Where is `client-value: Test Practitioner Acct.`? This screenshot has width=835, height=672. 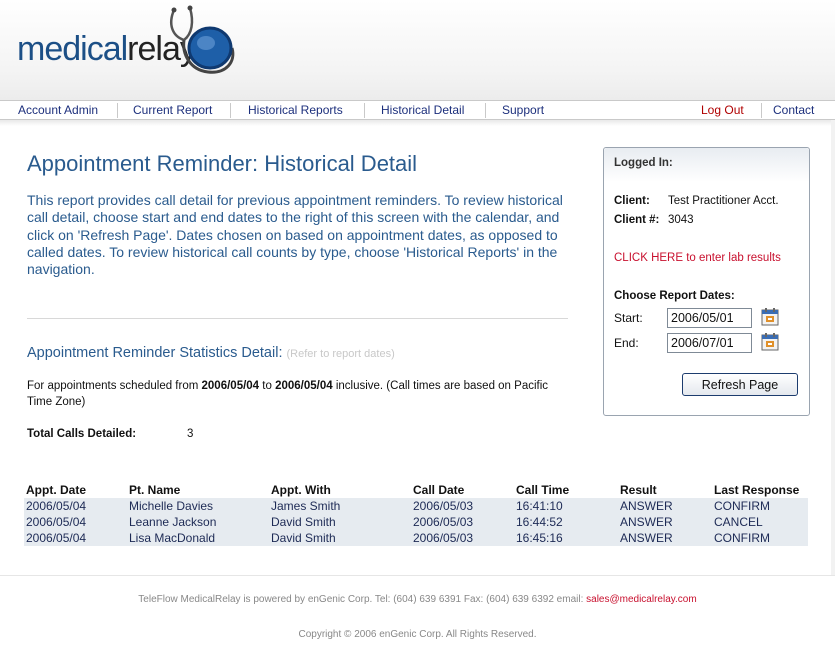
client-value: Test Practitioner Acct. is located at coordinates (723, 201).